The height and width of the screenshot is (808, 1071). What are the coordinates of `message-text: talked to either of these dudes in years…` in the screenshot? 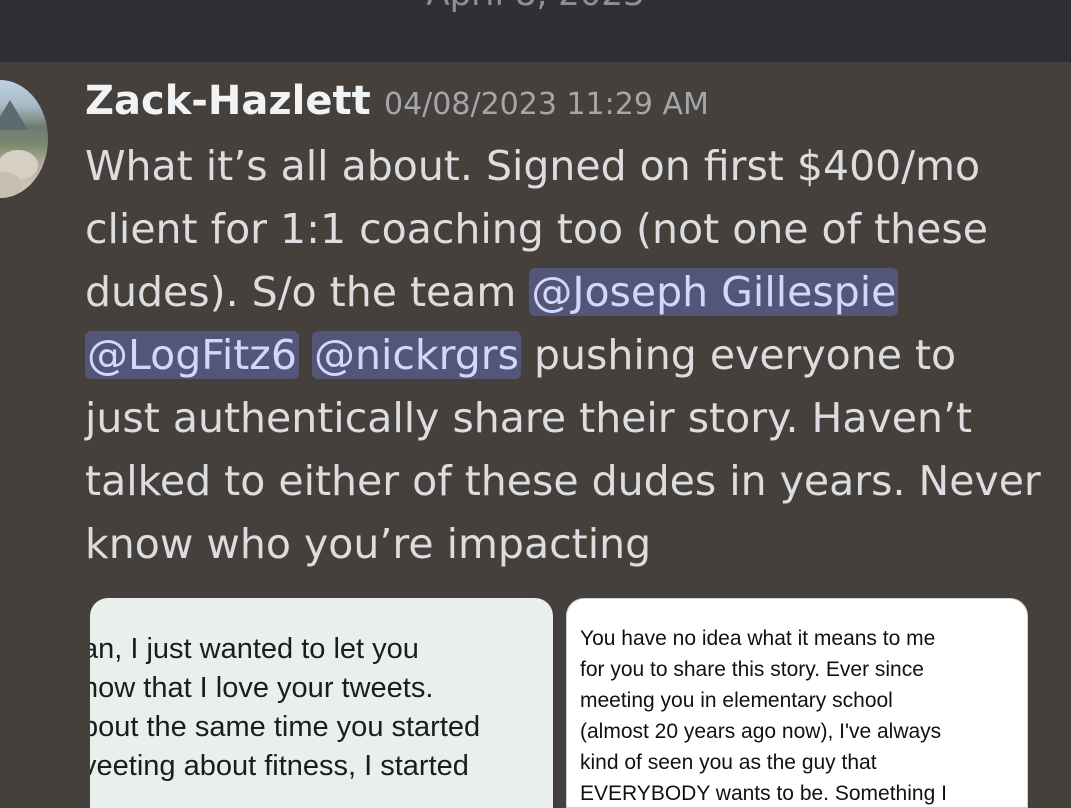 It's located at (563, 481).